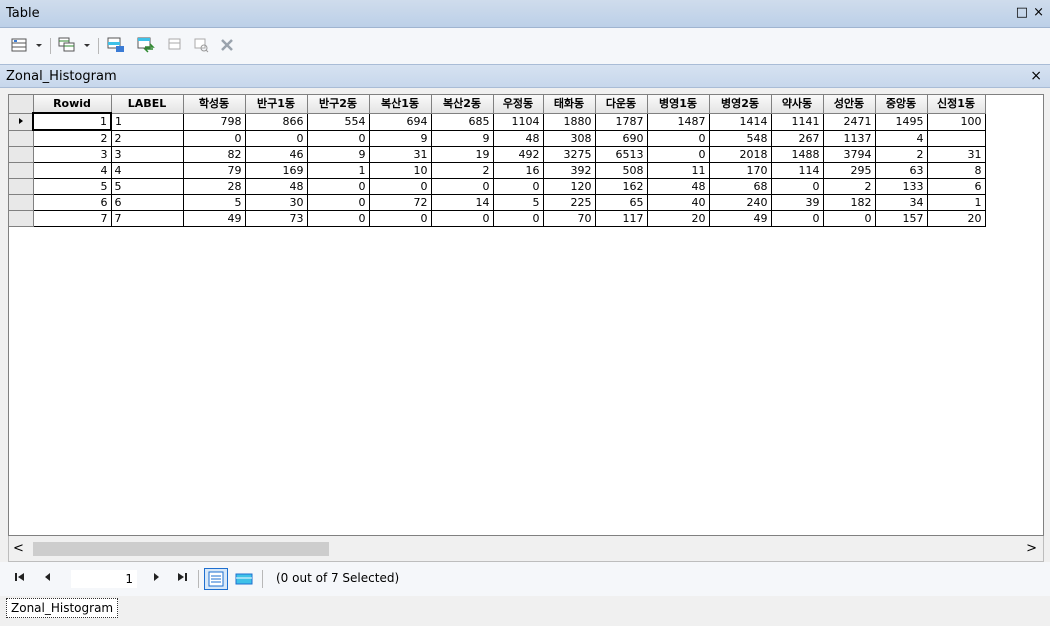 The image size is (1050, 626). What do you see at coordinates (18, 548) in the screenshot?
I see `scroll-left-button: <` at bounding box center [18, 548].